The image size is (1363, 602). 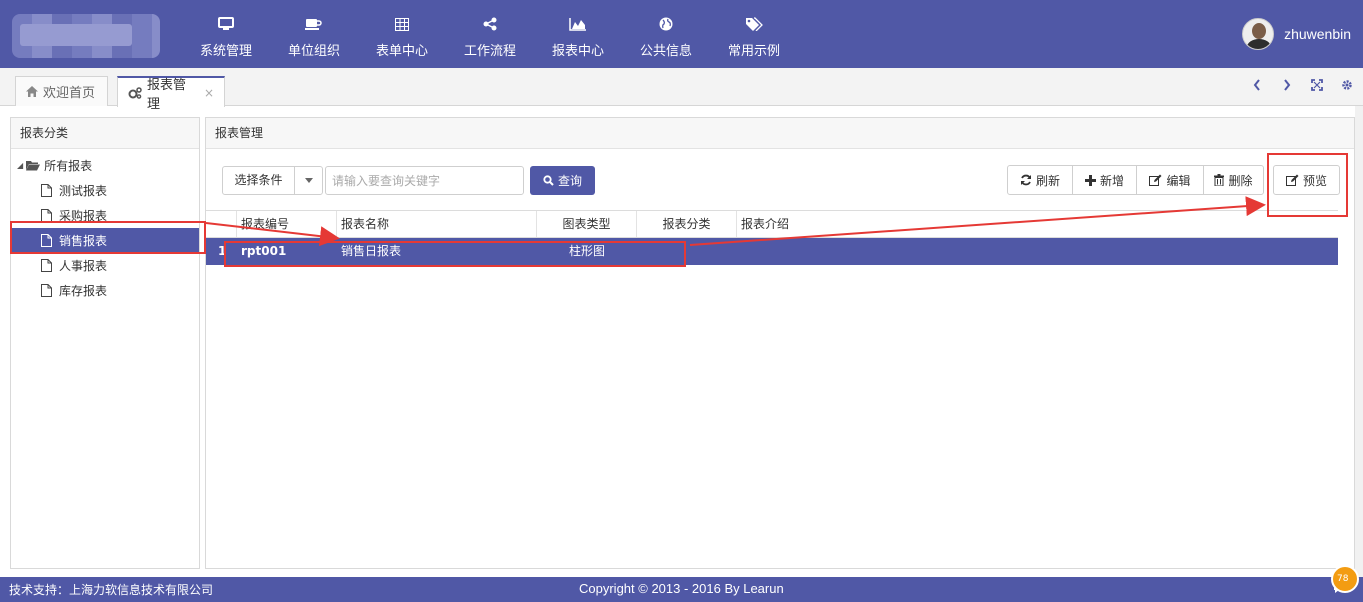 I want to click on search-icon, so click(x=548, y=180).